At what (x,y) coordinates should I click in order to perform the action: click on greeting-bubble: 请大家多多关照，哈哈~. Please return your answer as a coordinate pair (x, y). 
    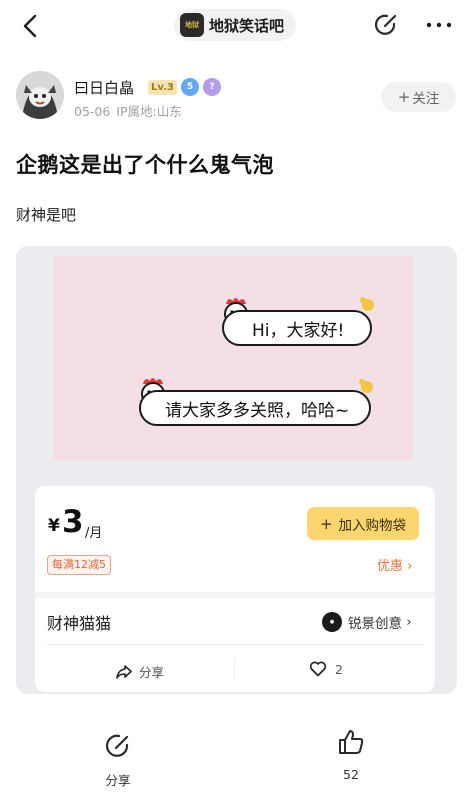
    Looking at the image, I should click on (255, 408).